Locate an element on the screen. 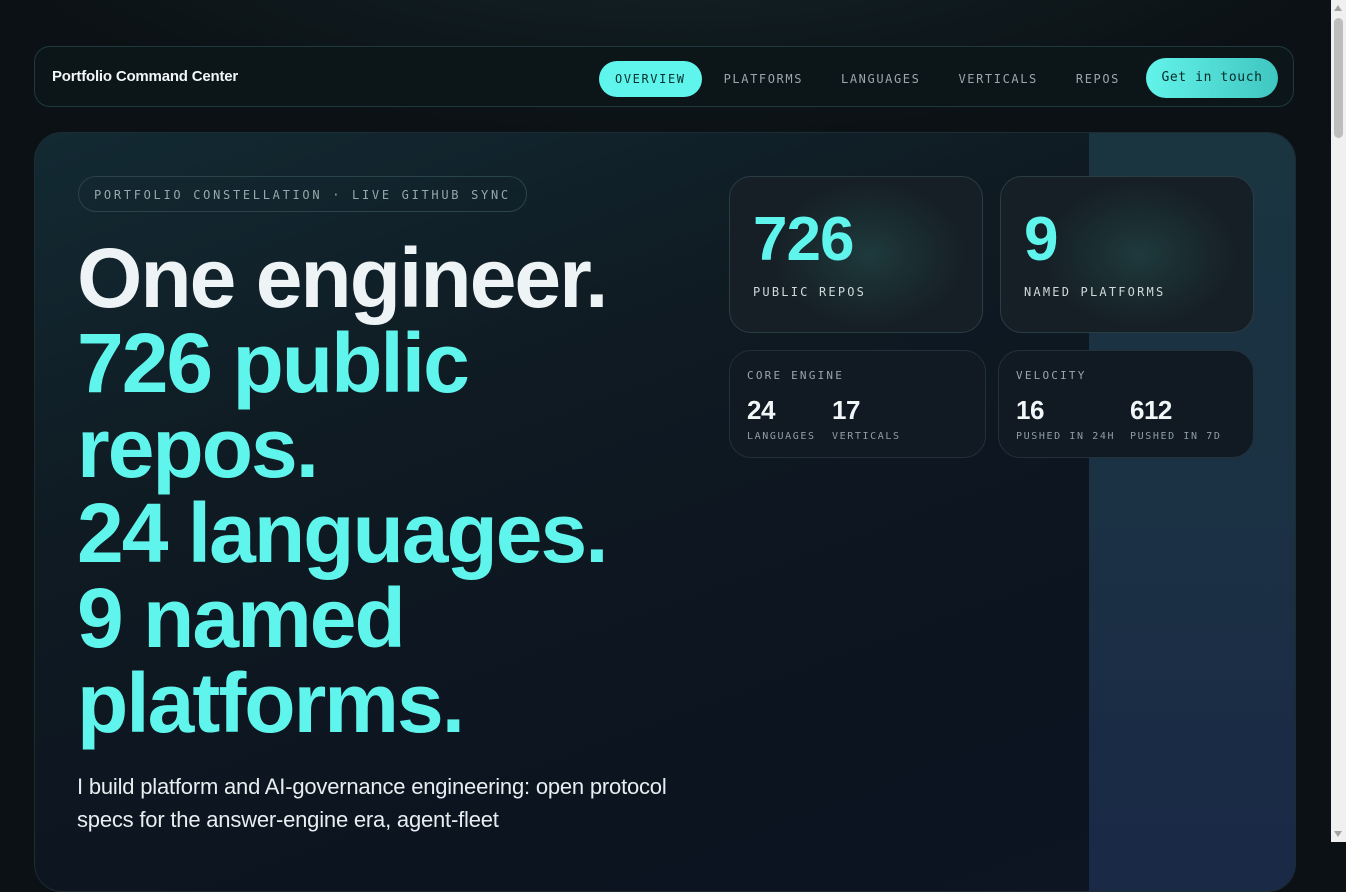 This screenshot has width=1346, height=892. metric-verticals-value: 17 is located at coordinates (846, 410).